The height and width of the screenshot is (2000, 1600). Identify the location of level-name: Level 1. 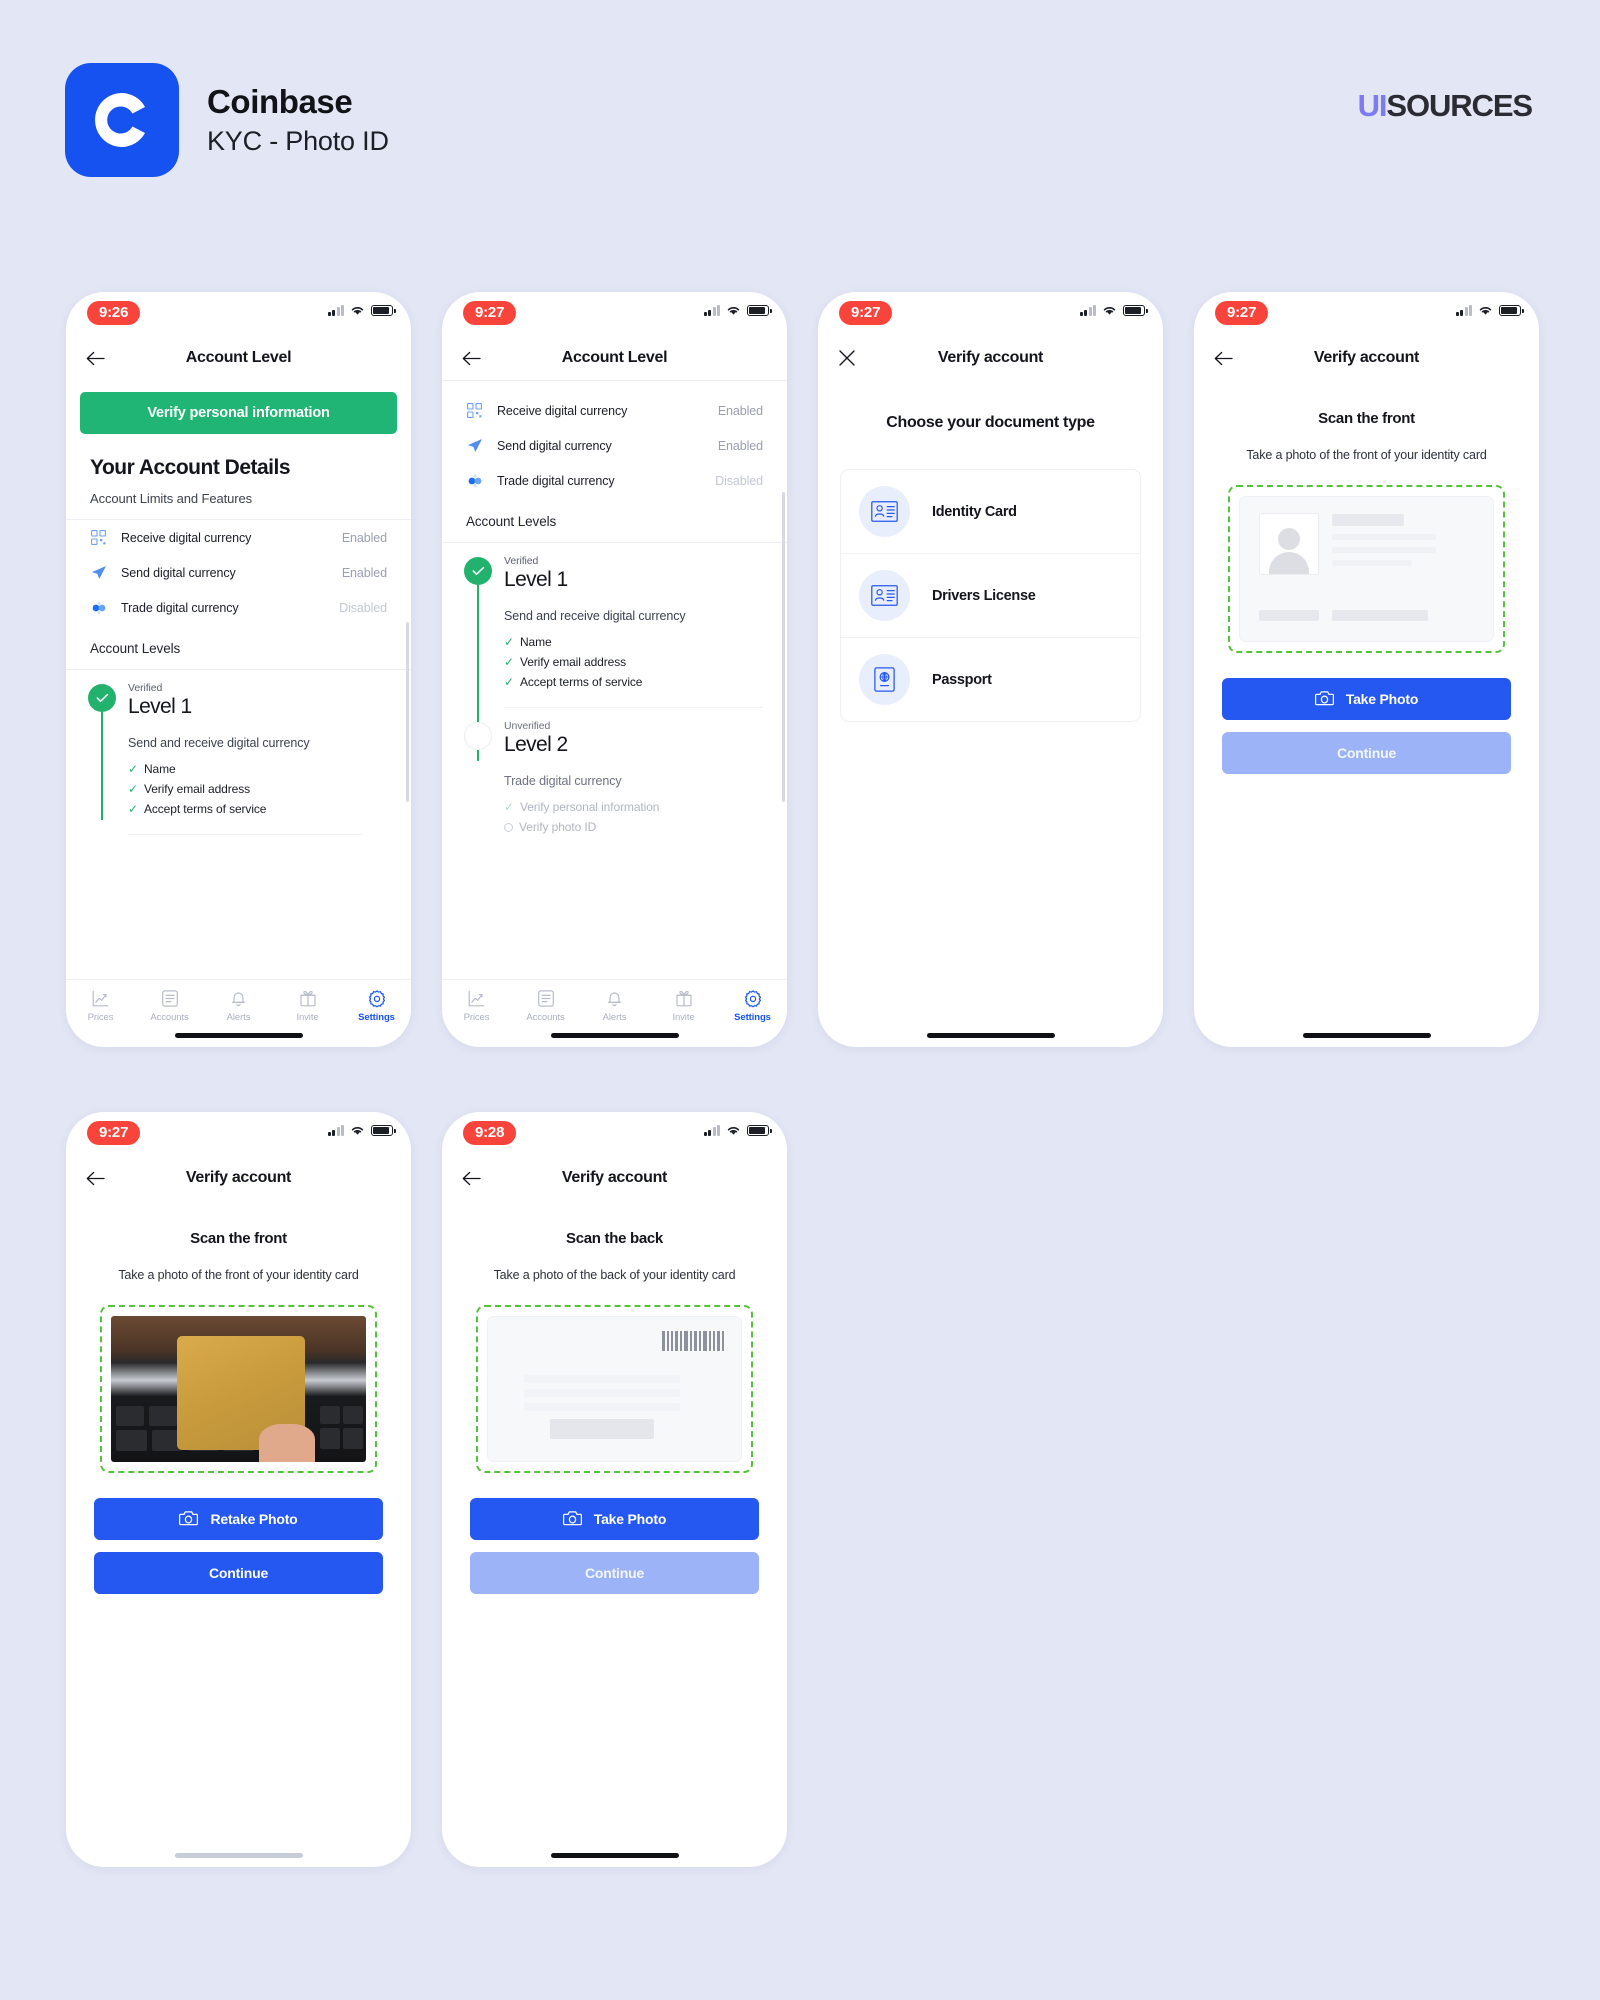
(160, 706).